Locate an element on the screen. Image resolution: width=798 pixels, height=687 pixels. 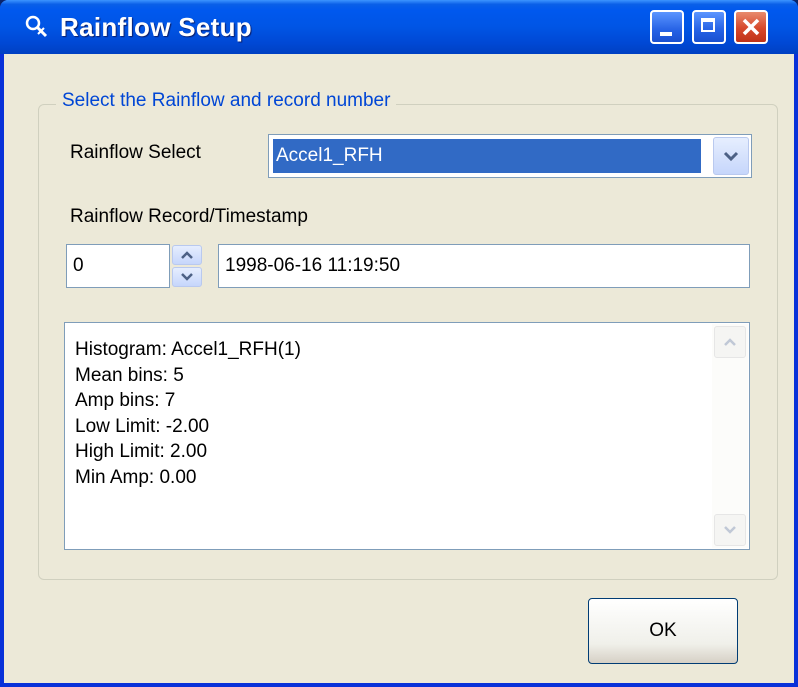
dropdown-button is located at coordinates (731, 156).